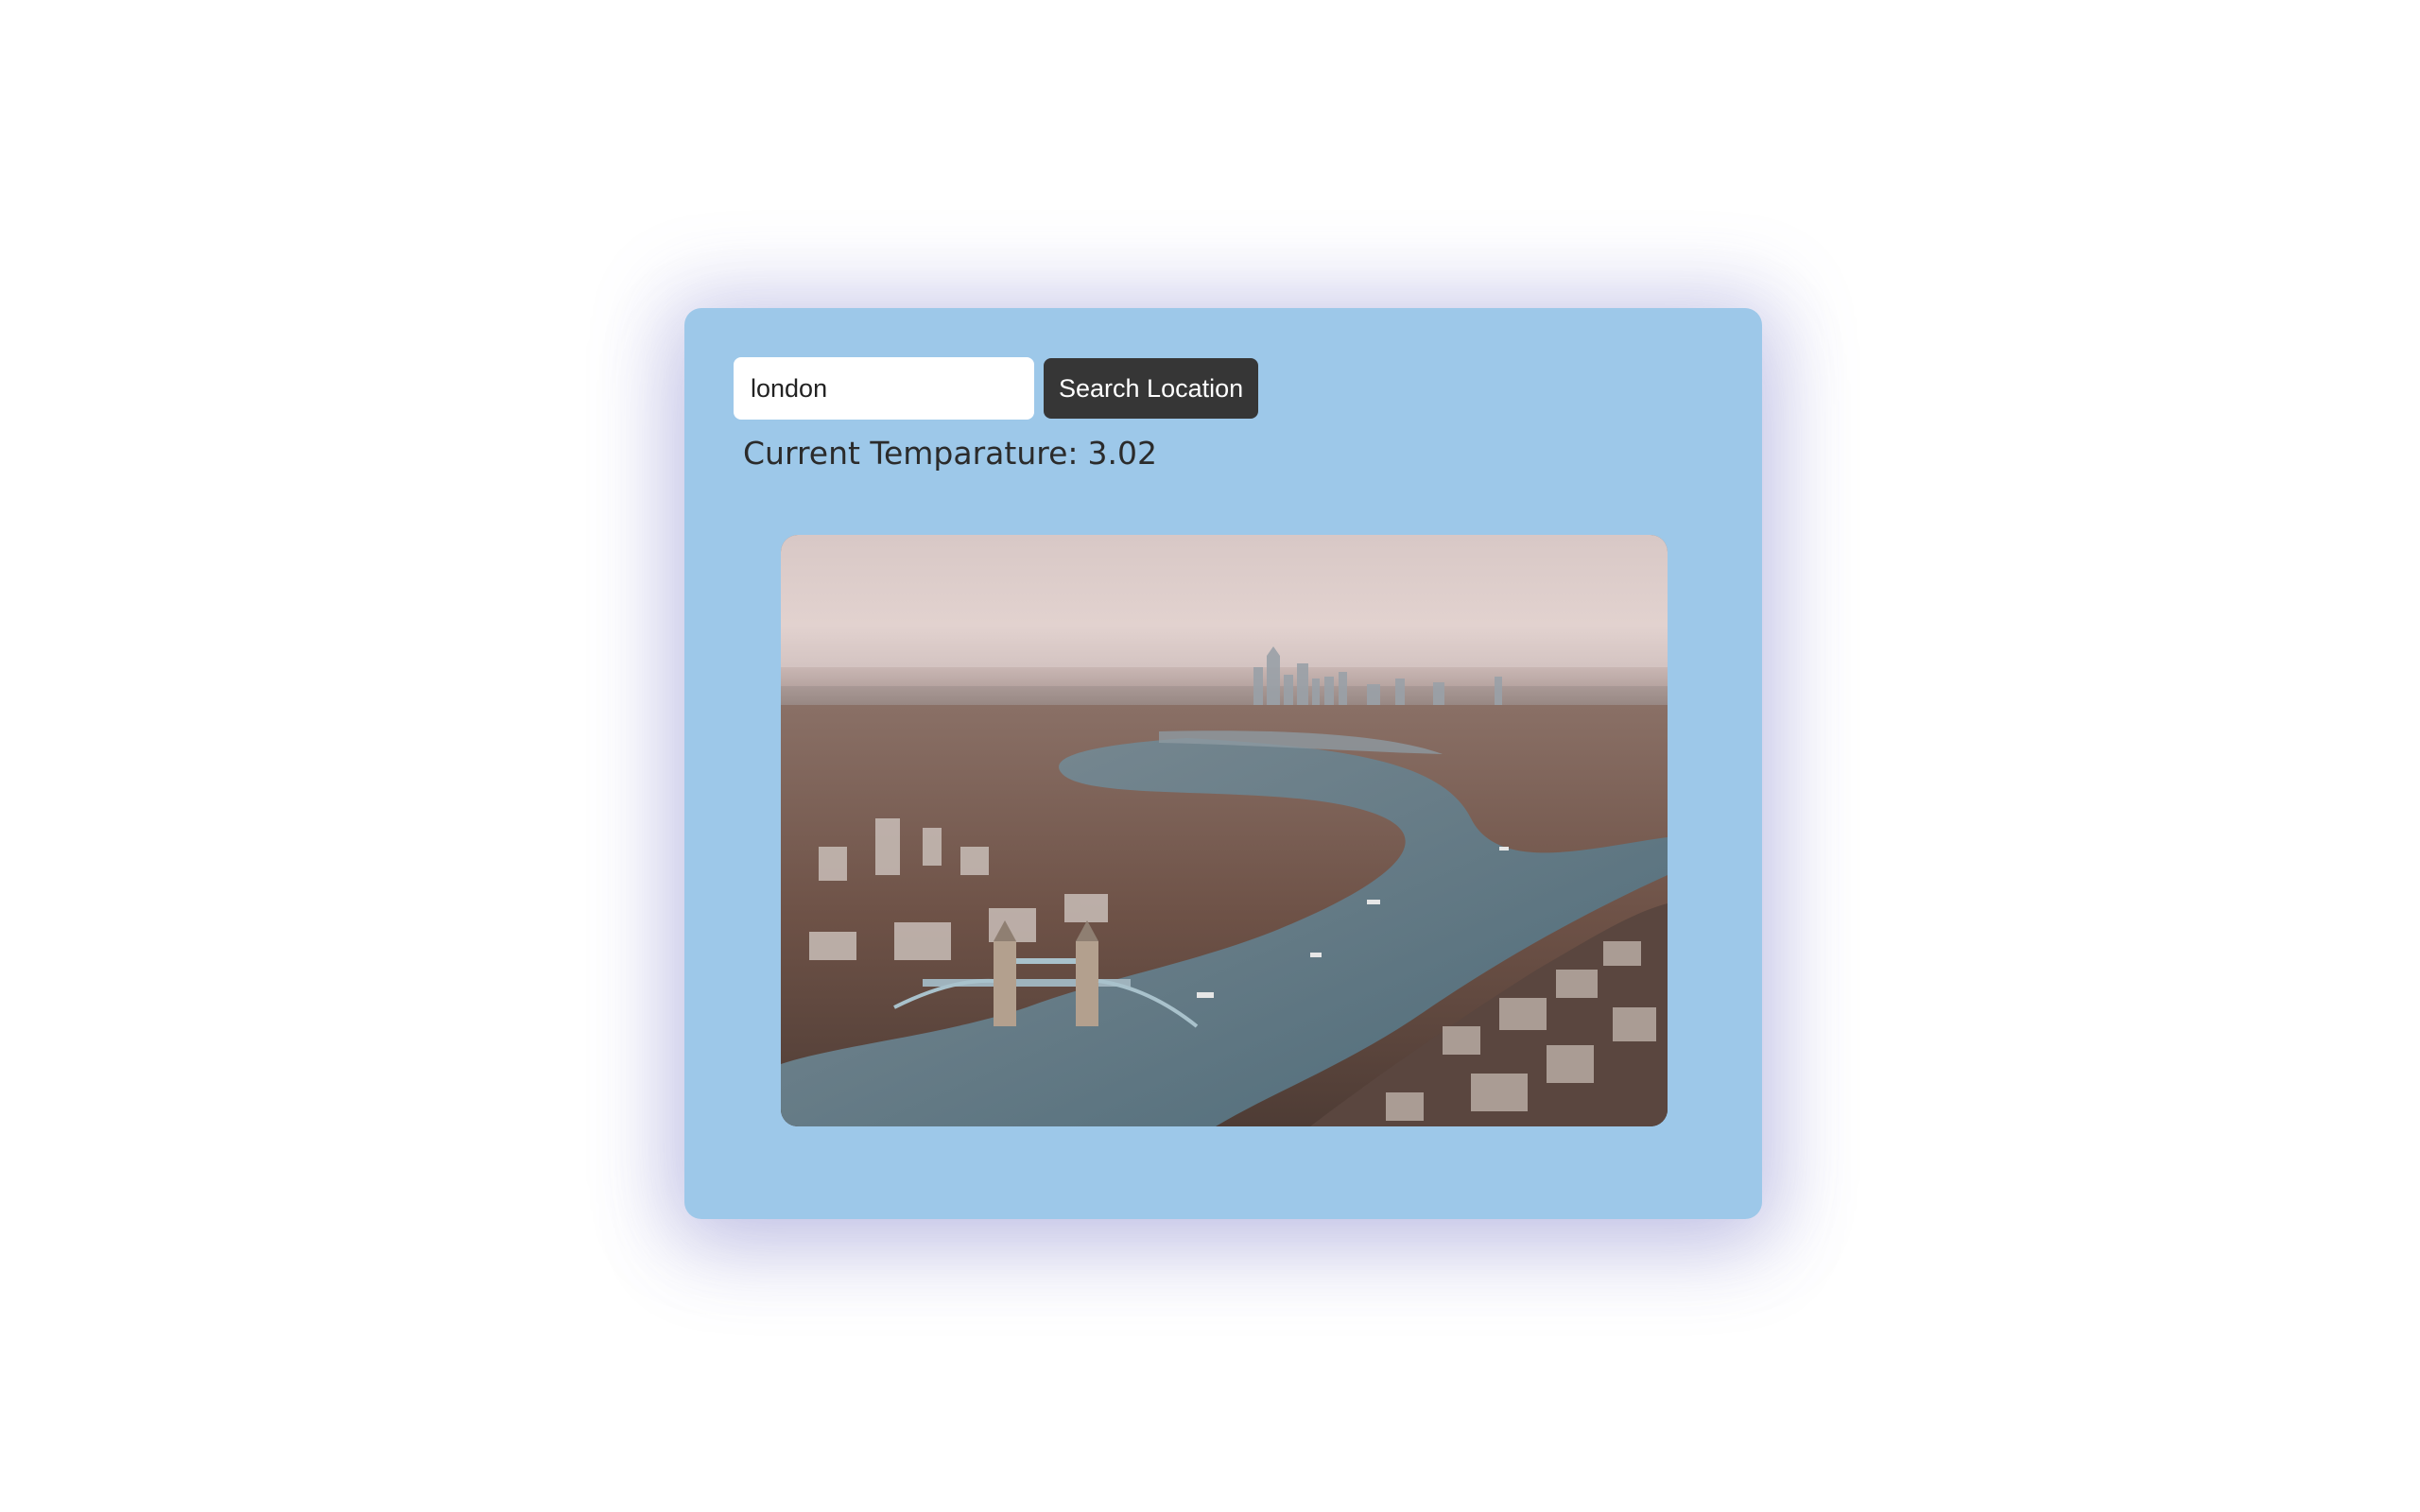  I want to click on temperature-label: Current Temparature:, so click(911, 453).